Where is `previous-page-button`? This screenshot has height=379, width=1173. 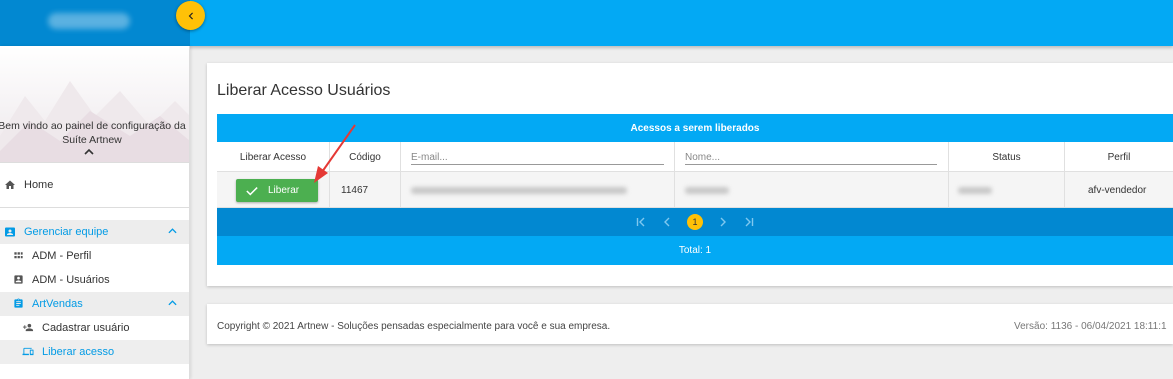 previous-page-button is located at coordinates (667, 222).